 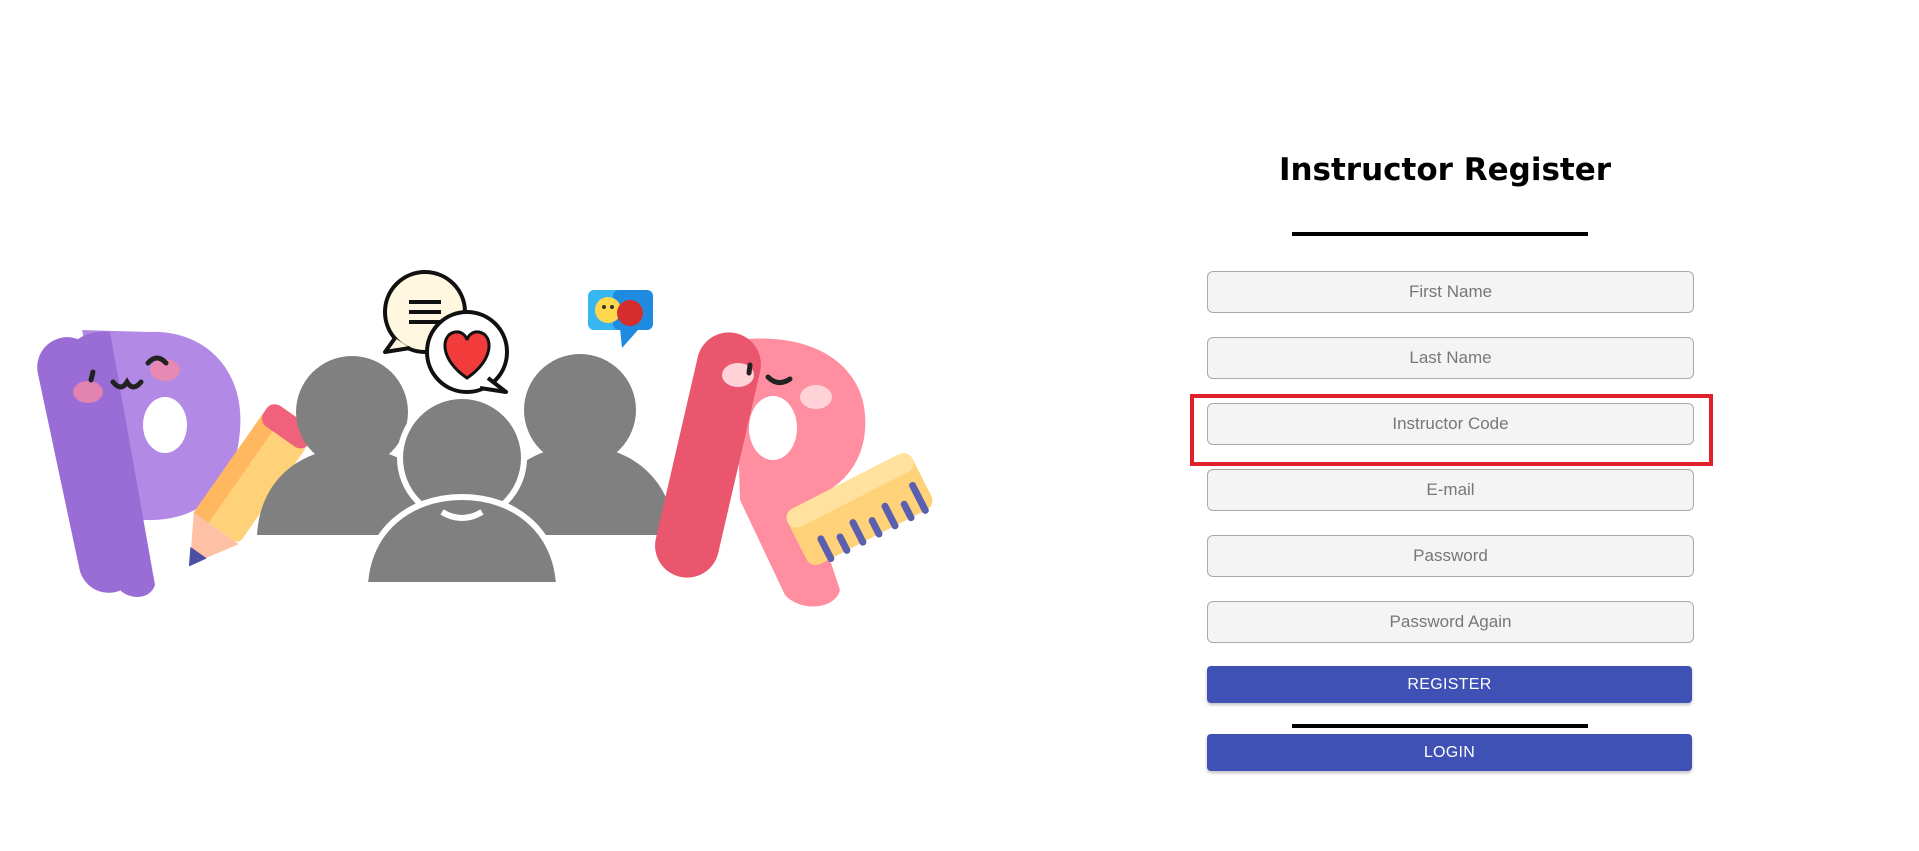 What do you see at coordinates (1450, 490) in the screenshot?
I see `email-field` at bounding box center [1450, 490].